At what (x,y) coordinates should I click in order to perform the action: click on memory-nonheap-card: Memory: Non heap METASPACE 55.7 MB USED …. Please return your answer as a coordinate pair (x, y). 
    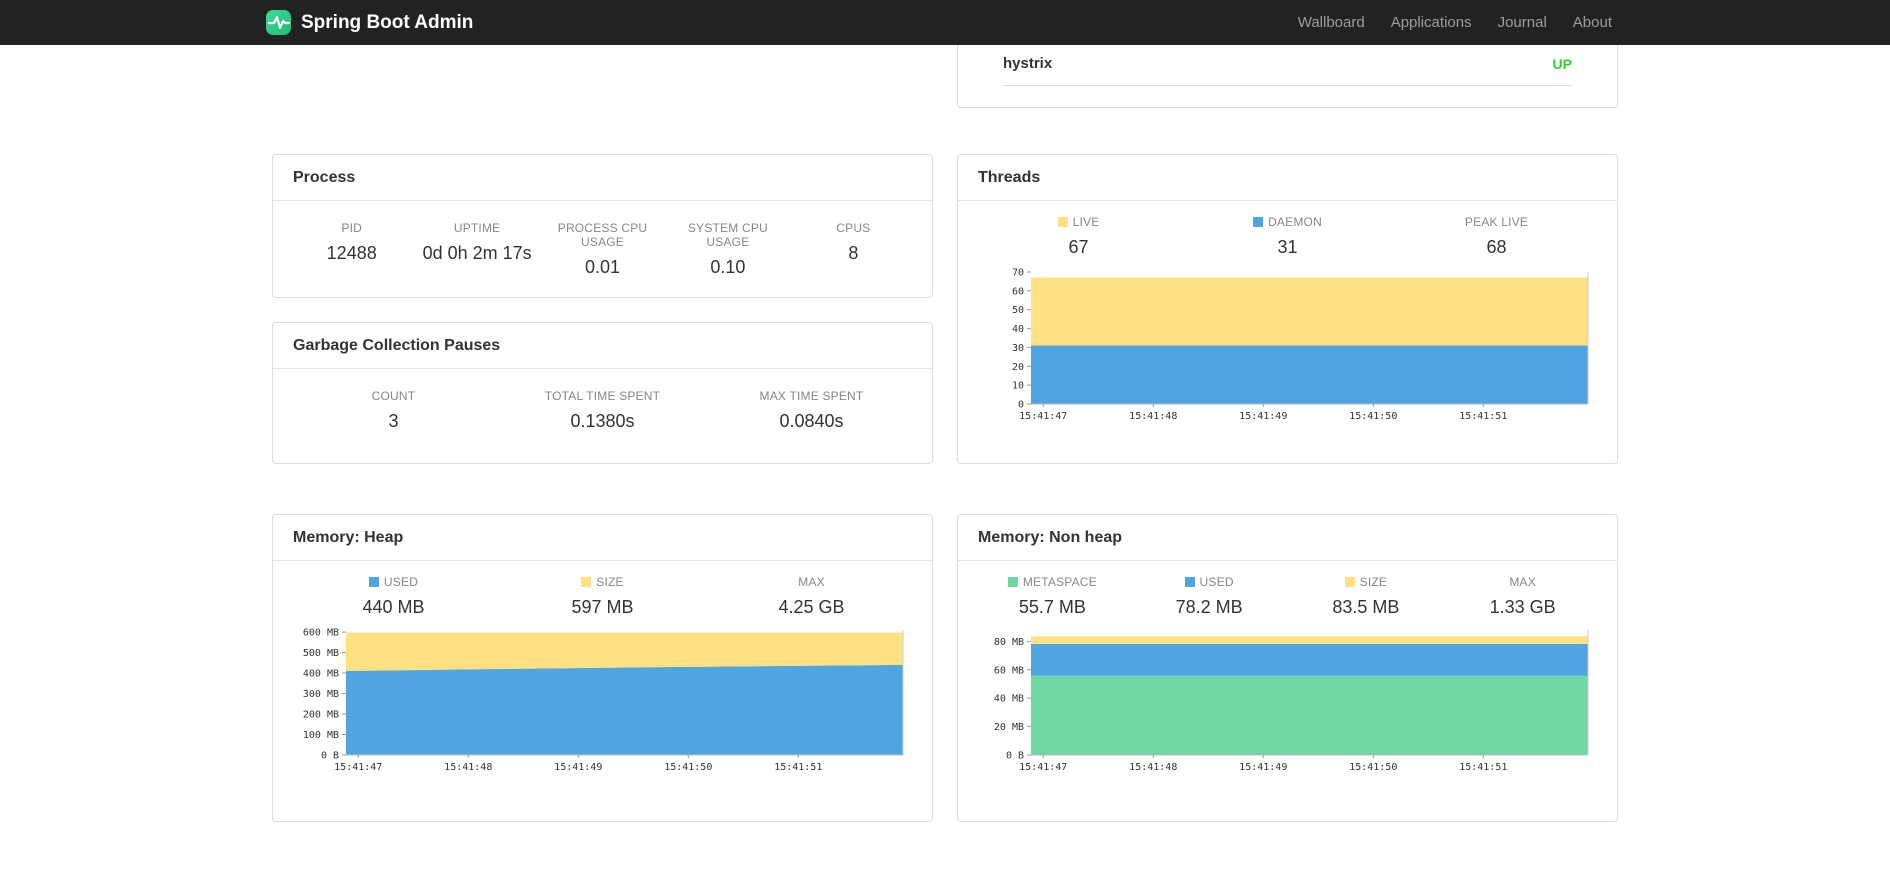
    Looking at the image, I should click on (1287, 668).